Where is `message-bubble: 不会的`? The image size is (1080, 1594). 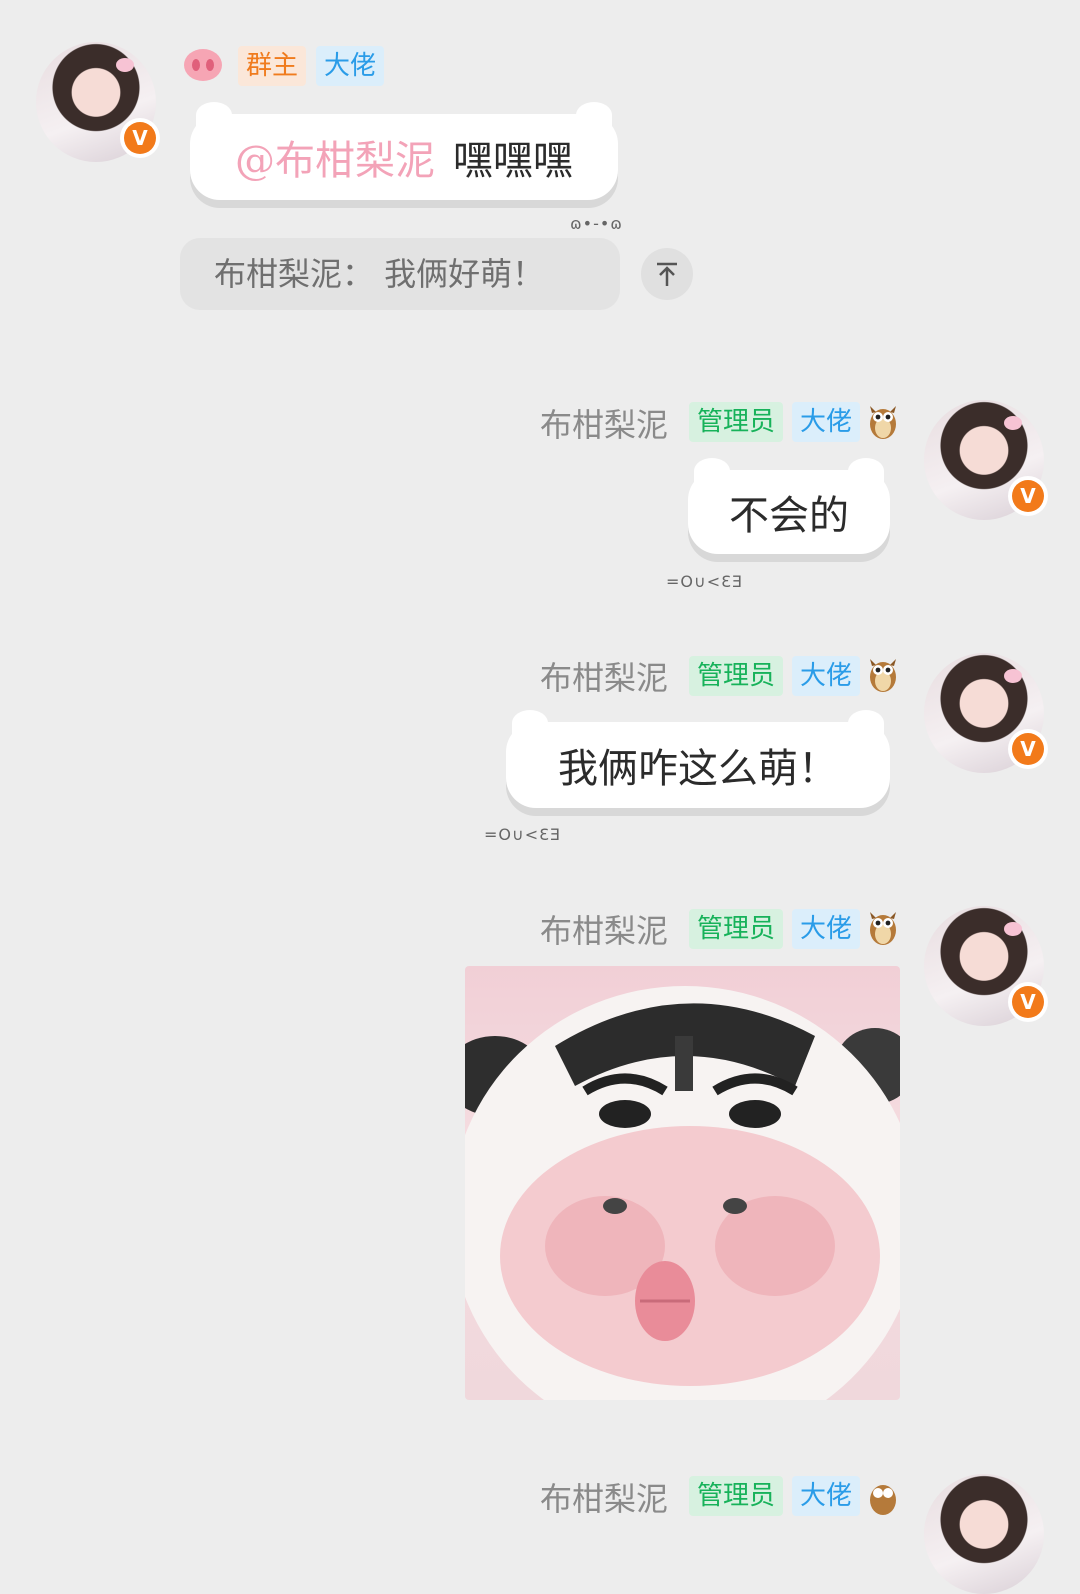
message-bubble: 不会的 is located at coordinates (789, 506).